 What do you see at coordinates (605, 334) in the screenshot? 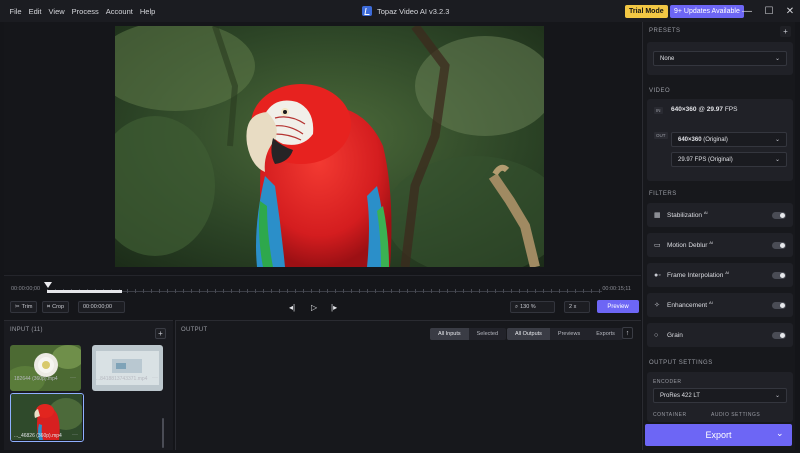
I see `tab-exports: Exports` at bounding box center [605, 334].